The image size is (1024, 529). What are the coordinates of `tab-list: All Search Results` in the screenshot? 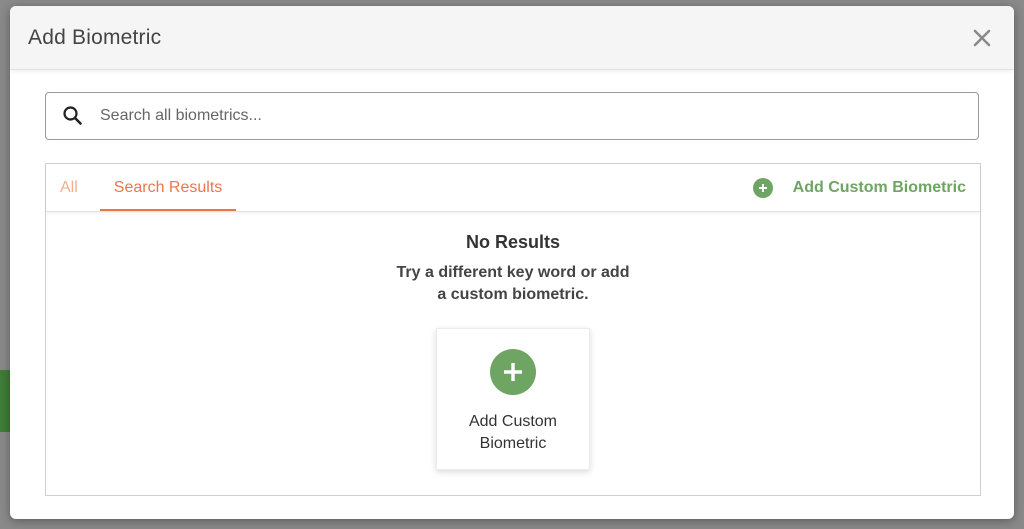 It's located at (159, 187).